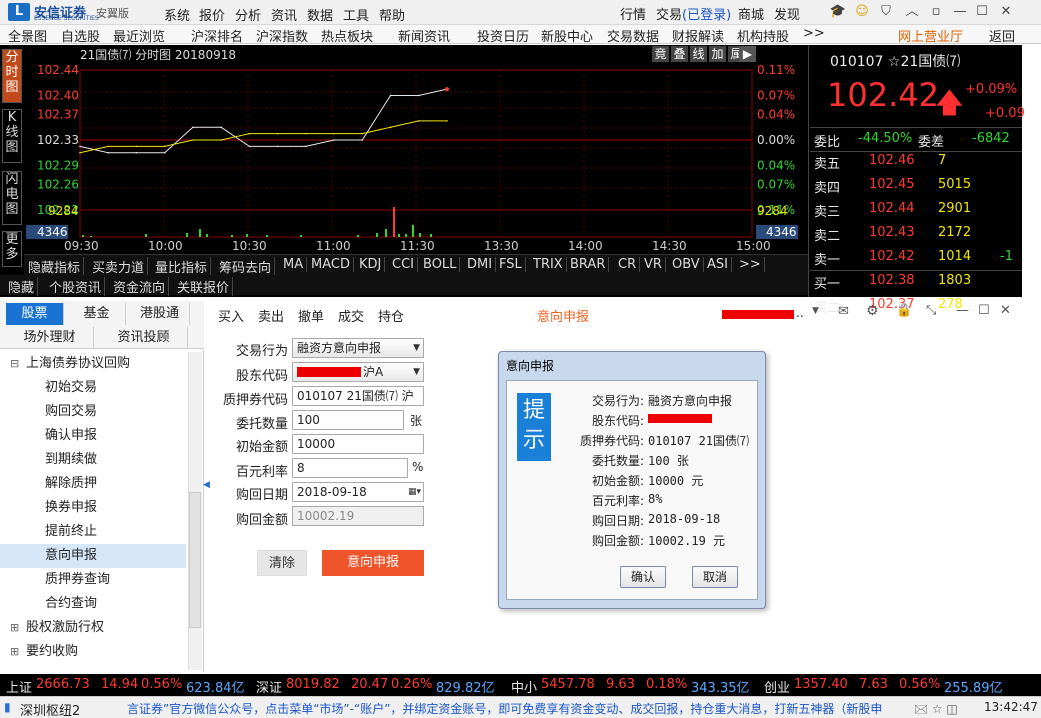  Describe the element at coordinates (93, 388) in the screenshot. I see `tree-item: 初始交易` at that location.